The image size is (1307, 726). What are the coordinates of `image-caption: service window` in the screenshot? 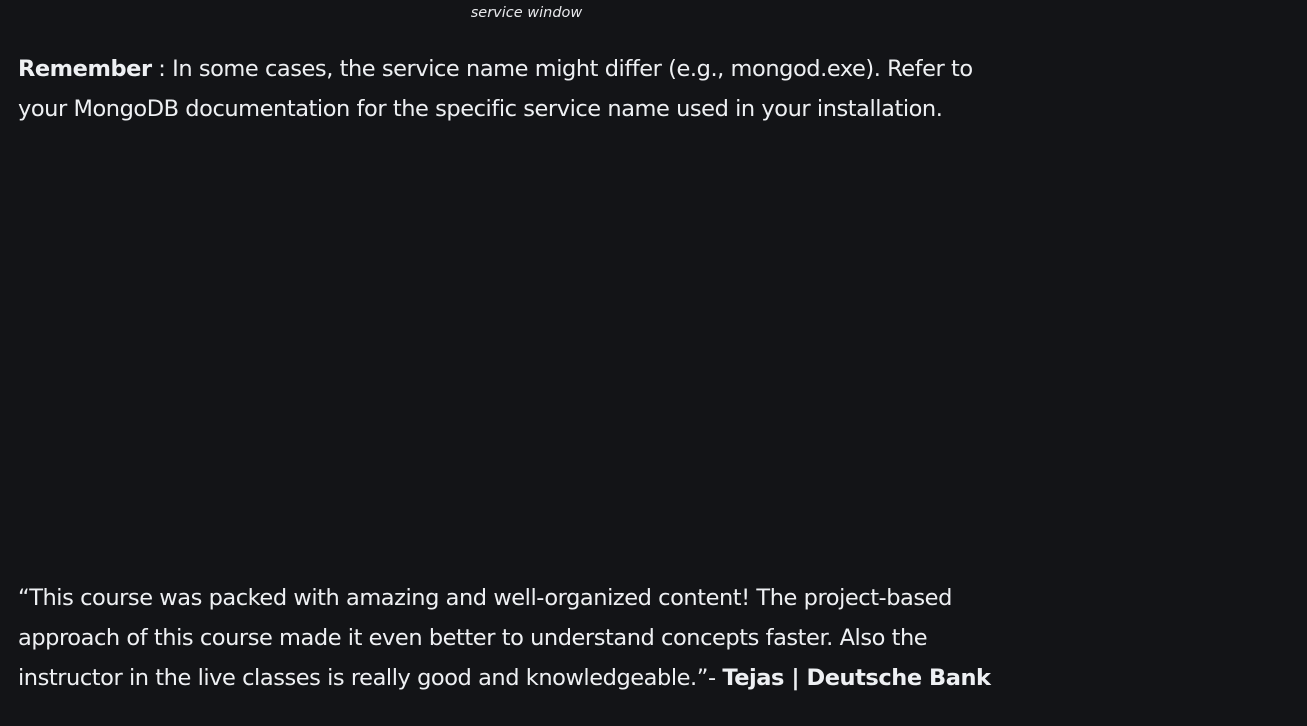 It's located at (526, 13).